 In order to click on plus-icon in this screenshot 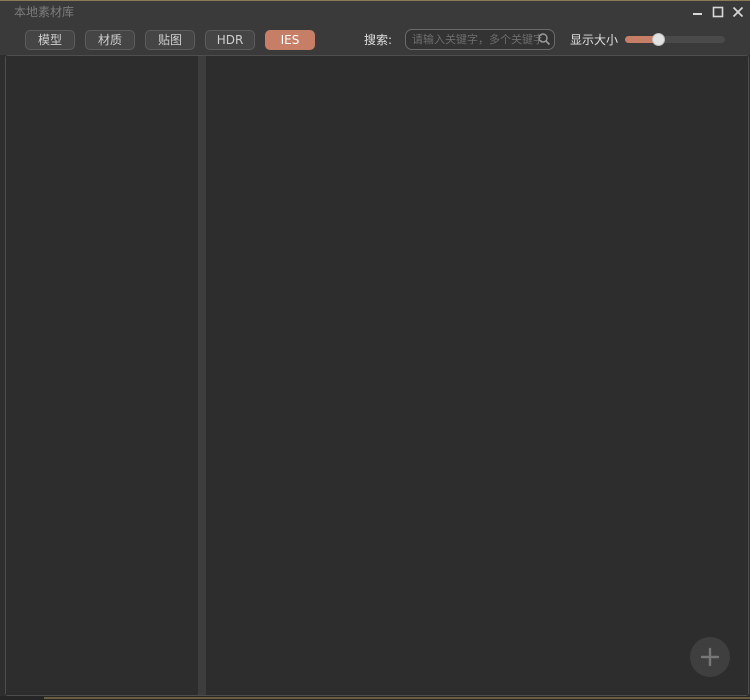, I will do `click(710, 657)`.